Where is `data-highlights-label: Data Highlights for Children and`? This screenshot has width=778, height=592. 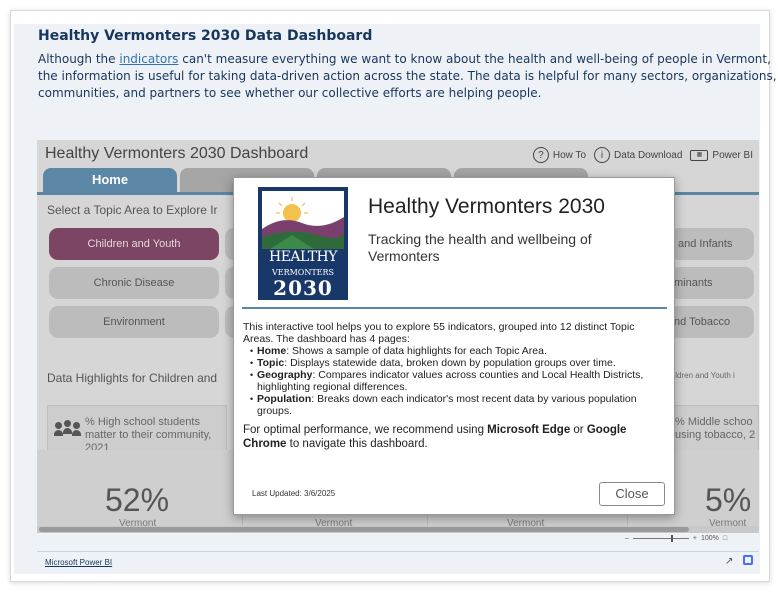 data-highlights-label: Data Highlights for Children and is located at coordinates (132, 378).